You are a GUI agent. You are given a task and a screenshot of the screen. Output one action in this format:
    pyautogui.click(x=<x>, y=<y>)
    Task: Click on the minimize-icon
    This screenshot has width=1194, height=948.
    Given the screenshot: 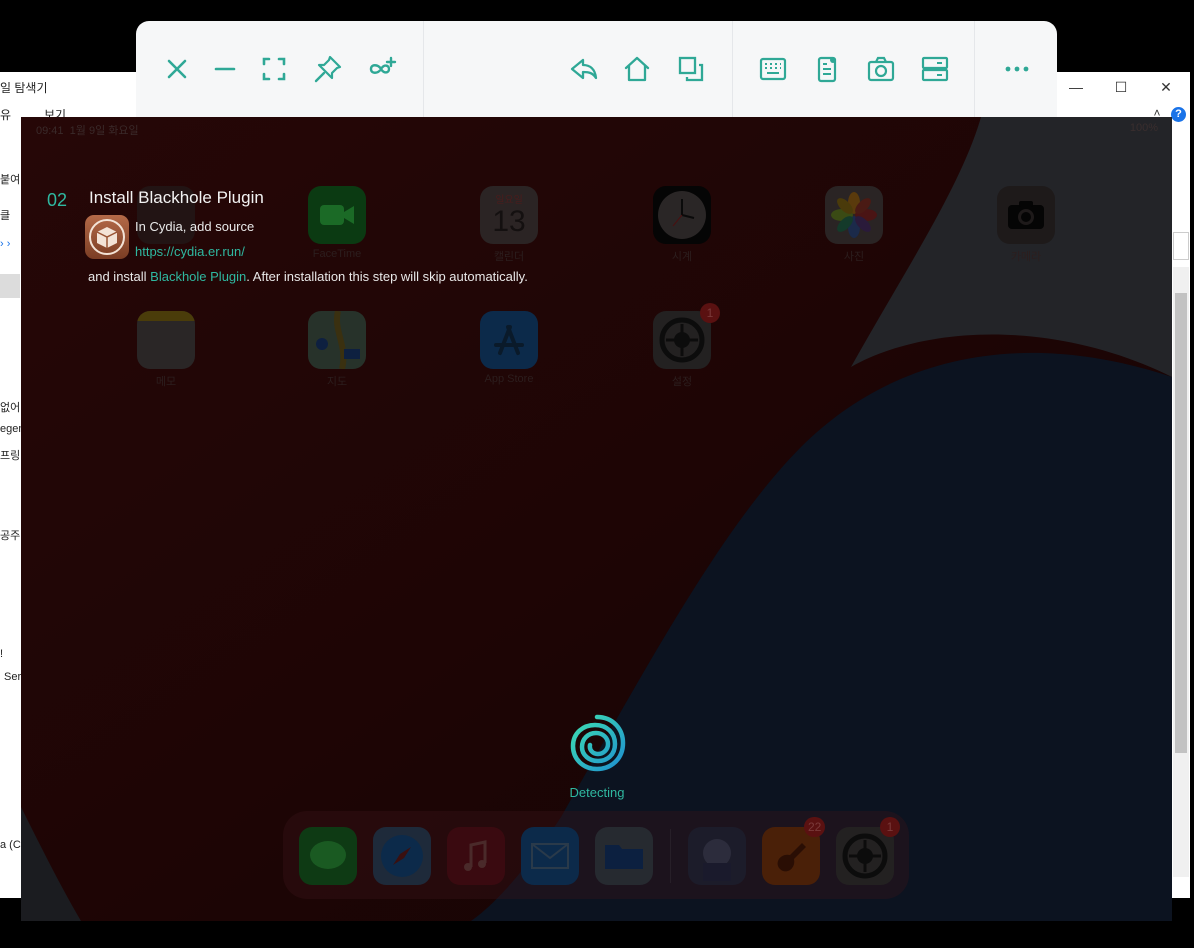 What is the action you would take?
    pyautogui.click(x=225, y=69)
    